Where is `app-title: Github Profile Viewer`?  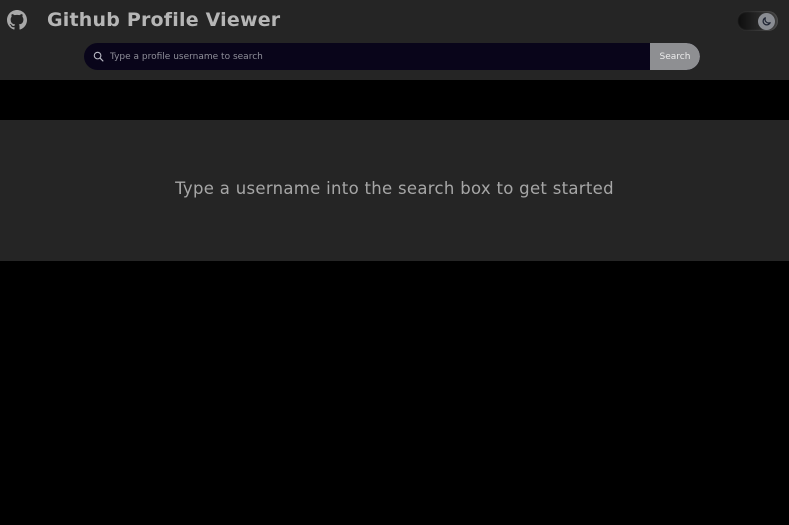 app-title: Github Profile Viewer is located at coordinates (164, 20).